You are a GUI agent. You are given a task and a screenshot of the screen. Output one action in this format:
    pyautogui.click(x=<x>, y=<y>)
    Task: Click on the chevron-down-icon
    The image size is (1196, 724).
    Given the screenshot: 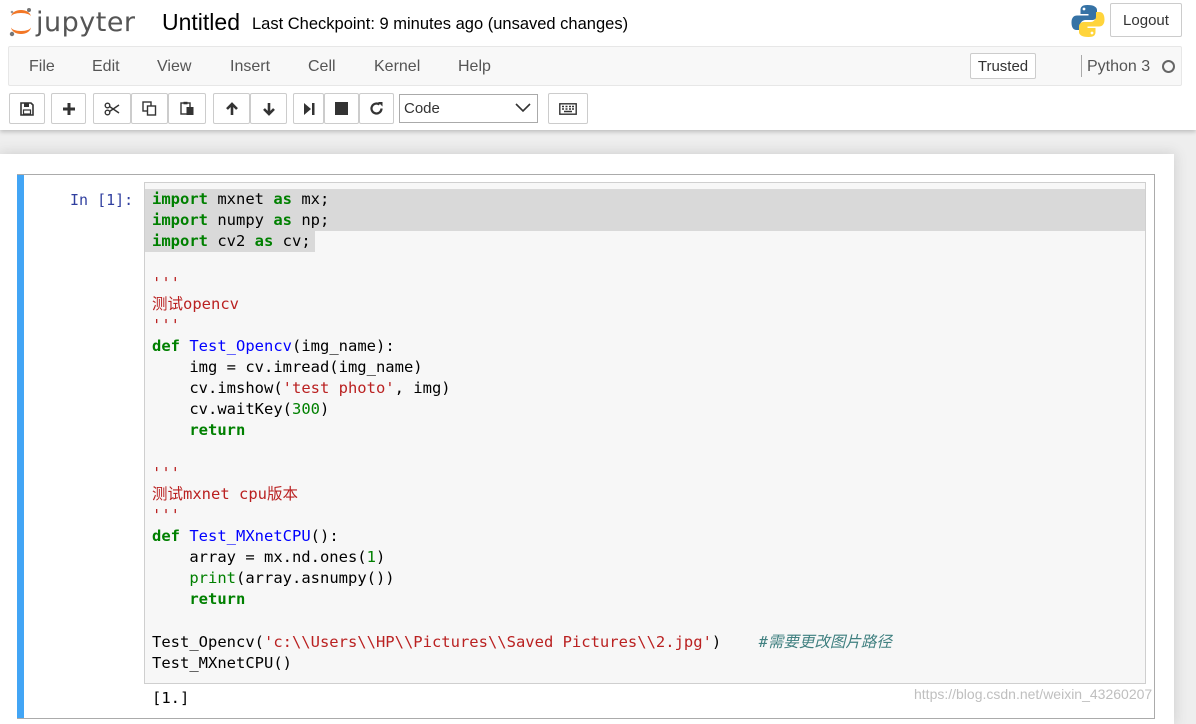 What is the action you would take?
    pyautogui.click(x=523, y=108)
    